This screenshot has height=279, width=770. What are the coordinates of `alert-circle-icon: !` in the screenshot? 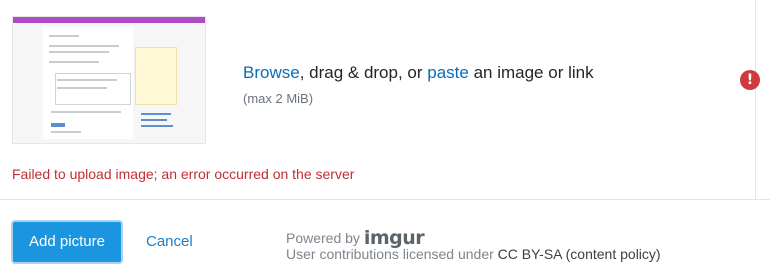 It's located at (750, 80).